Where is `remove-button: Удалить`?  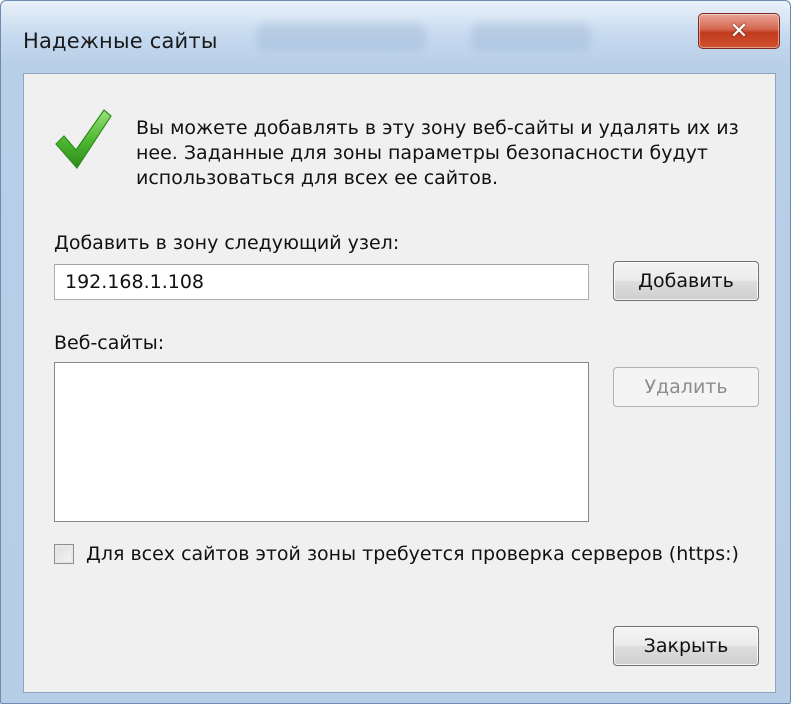
remove-button: Удалить is located at coordinates (686, 387).